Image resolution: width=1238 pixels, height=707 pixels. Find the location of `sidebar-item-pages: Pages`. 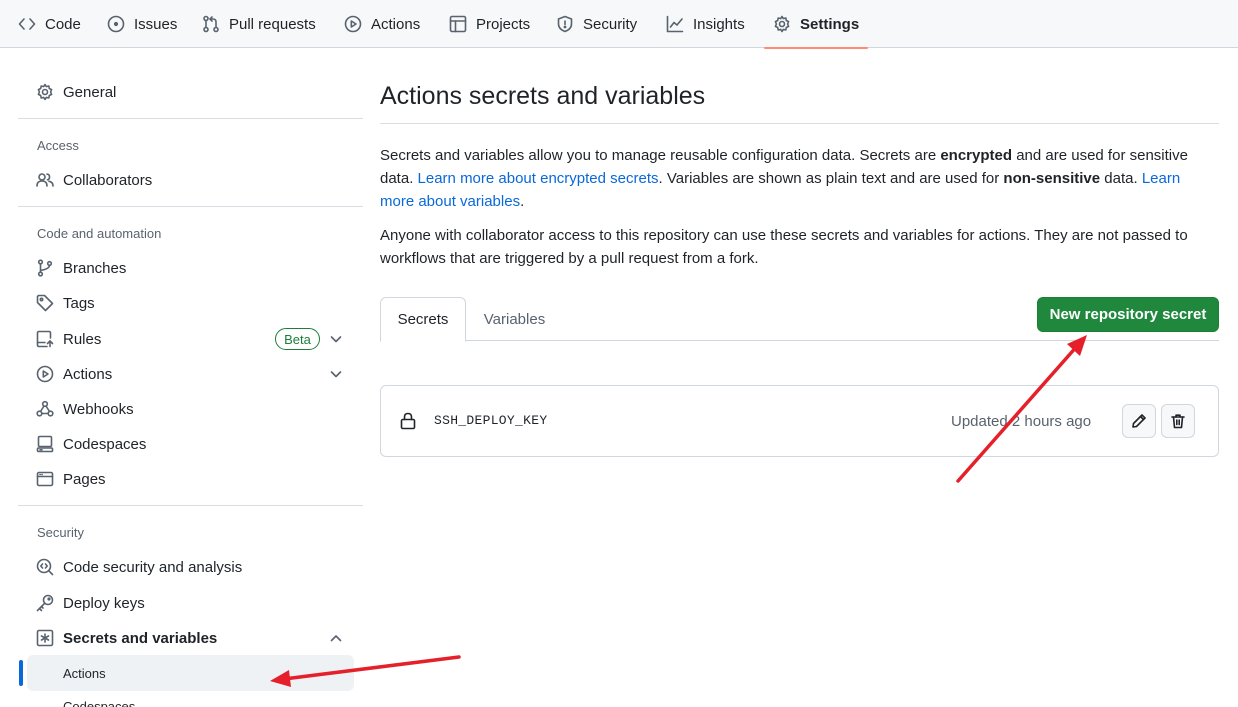

sidebar-item-pages: Pages is located at coordinates (71, 479).